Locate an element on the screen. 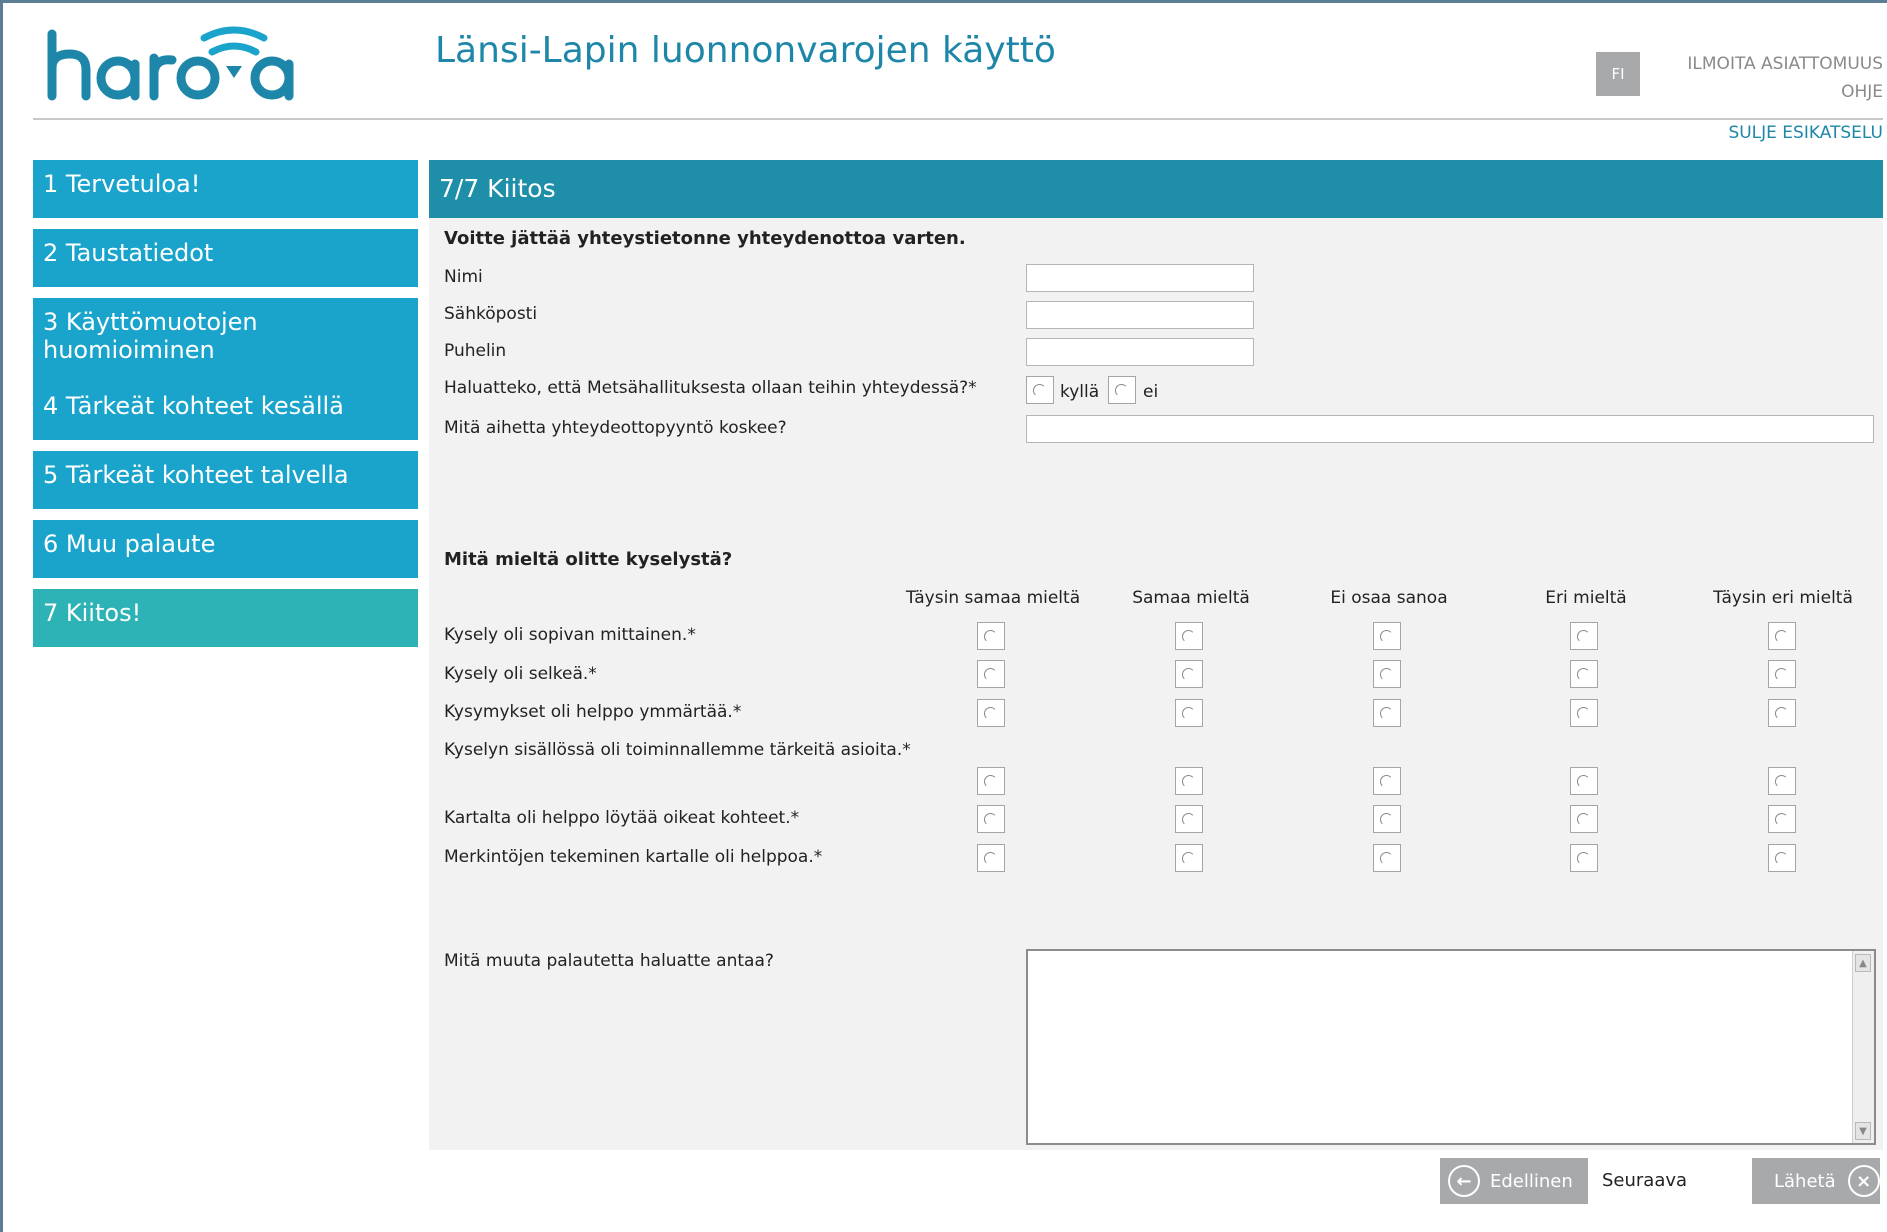 The image size is (1887, 1232). send-button: Lähetä × is located at coordinates (1816, 1181).